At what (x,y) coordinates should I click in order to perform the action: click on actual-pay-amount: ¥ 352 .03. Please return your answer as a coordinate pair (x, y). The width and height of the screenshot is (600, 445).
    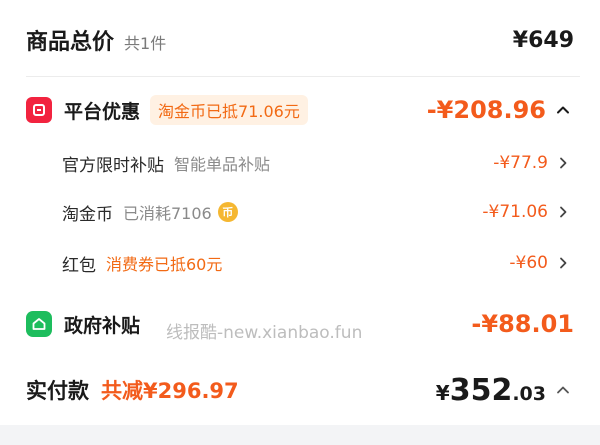
    Looking at the image, I should click on (491, 390).